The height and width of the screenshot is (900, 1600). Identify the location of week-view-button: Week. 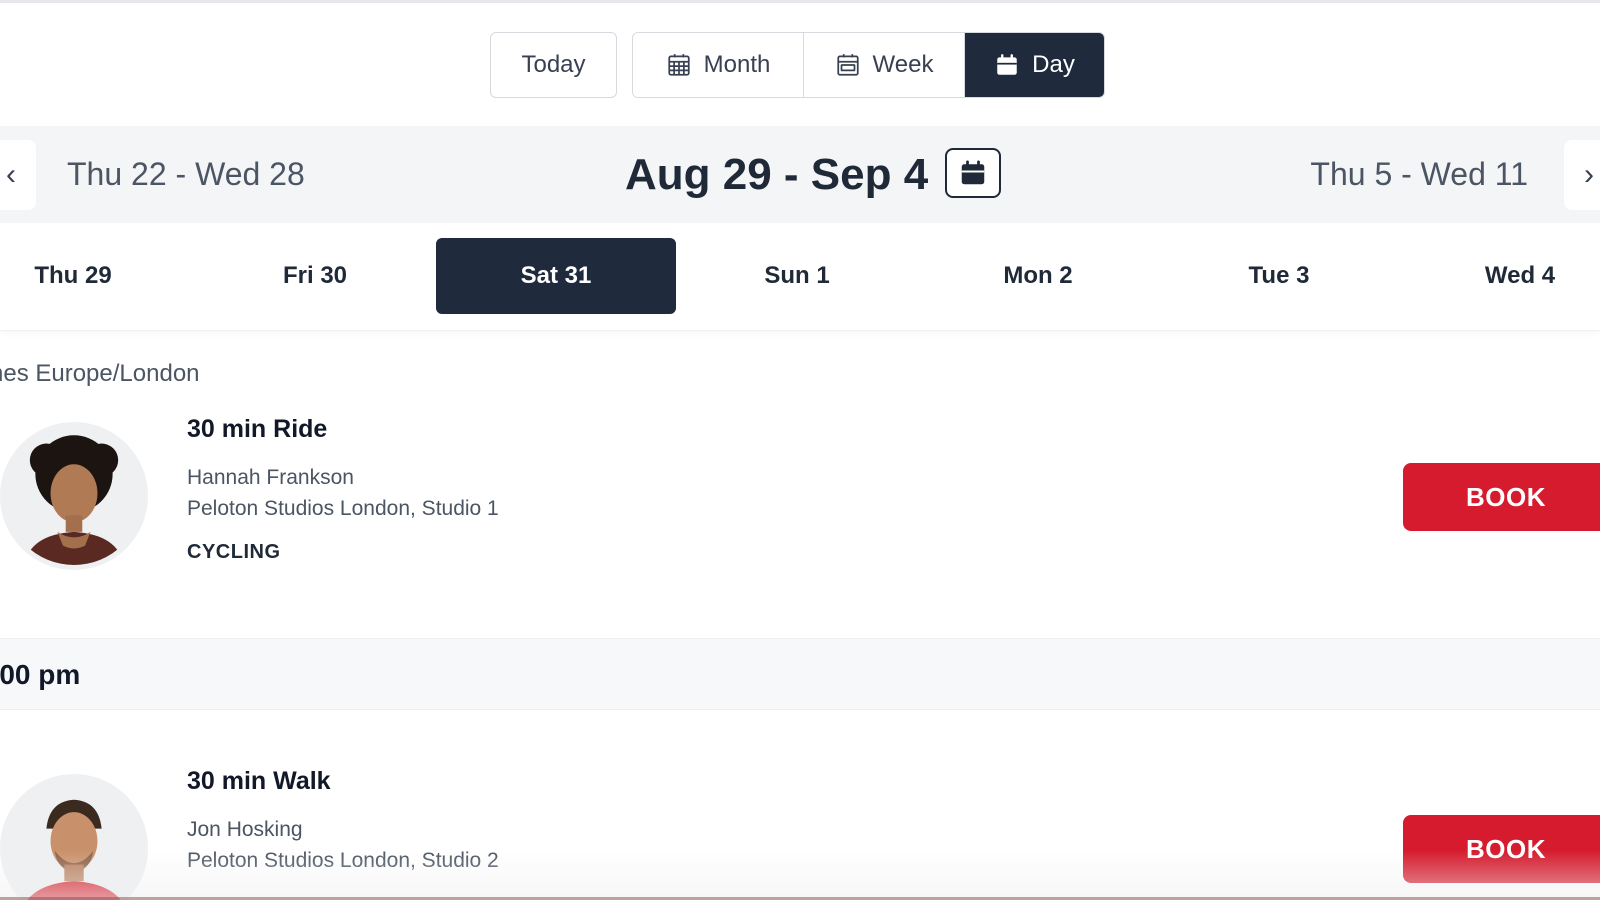
(883, 65).